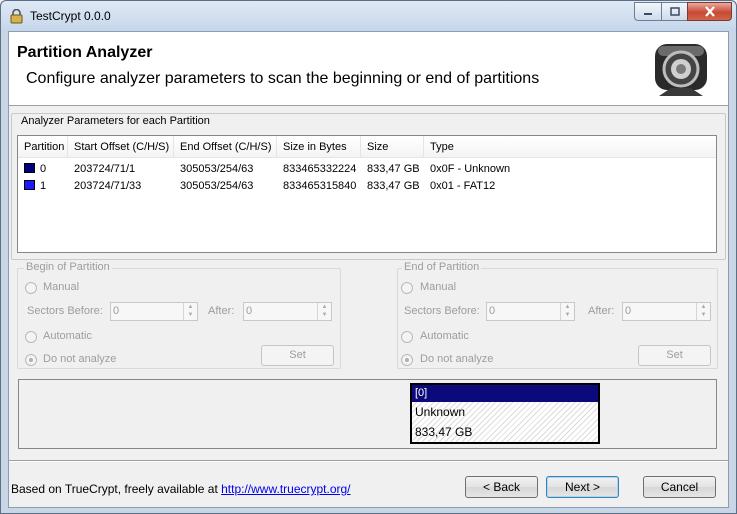  I want to click on title-bar: TestCrypt 0.0.0, so click(368, 16).